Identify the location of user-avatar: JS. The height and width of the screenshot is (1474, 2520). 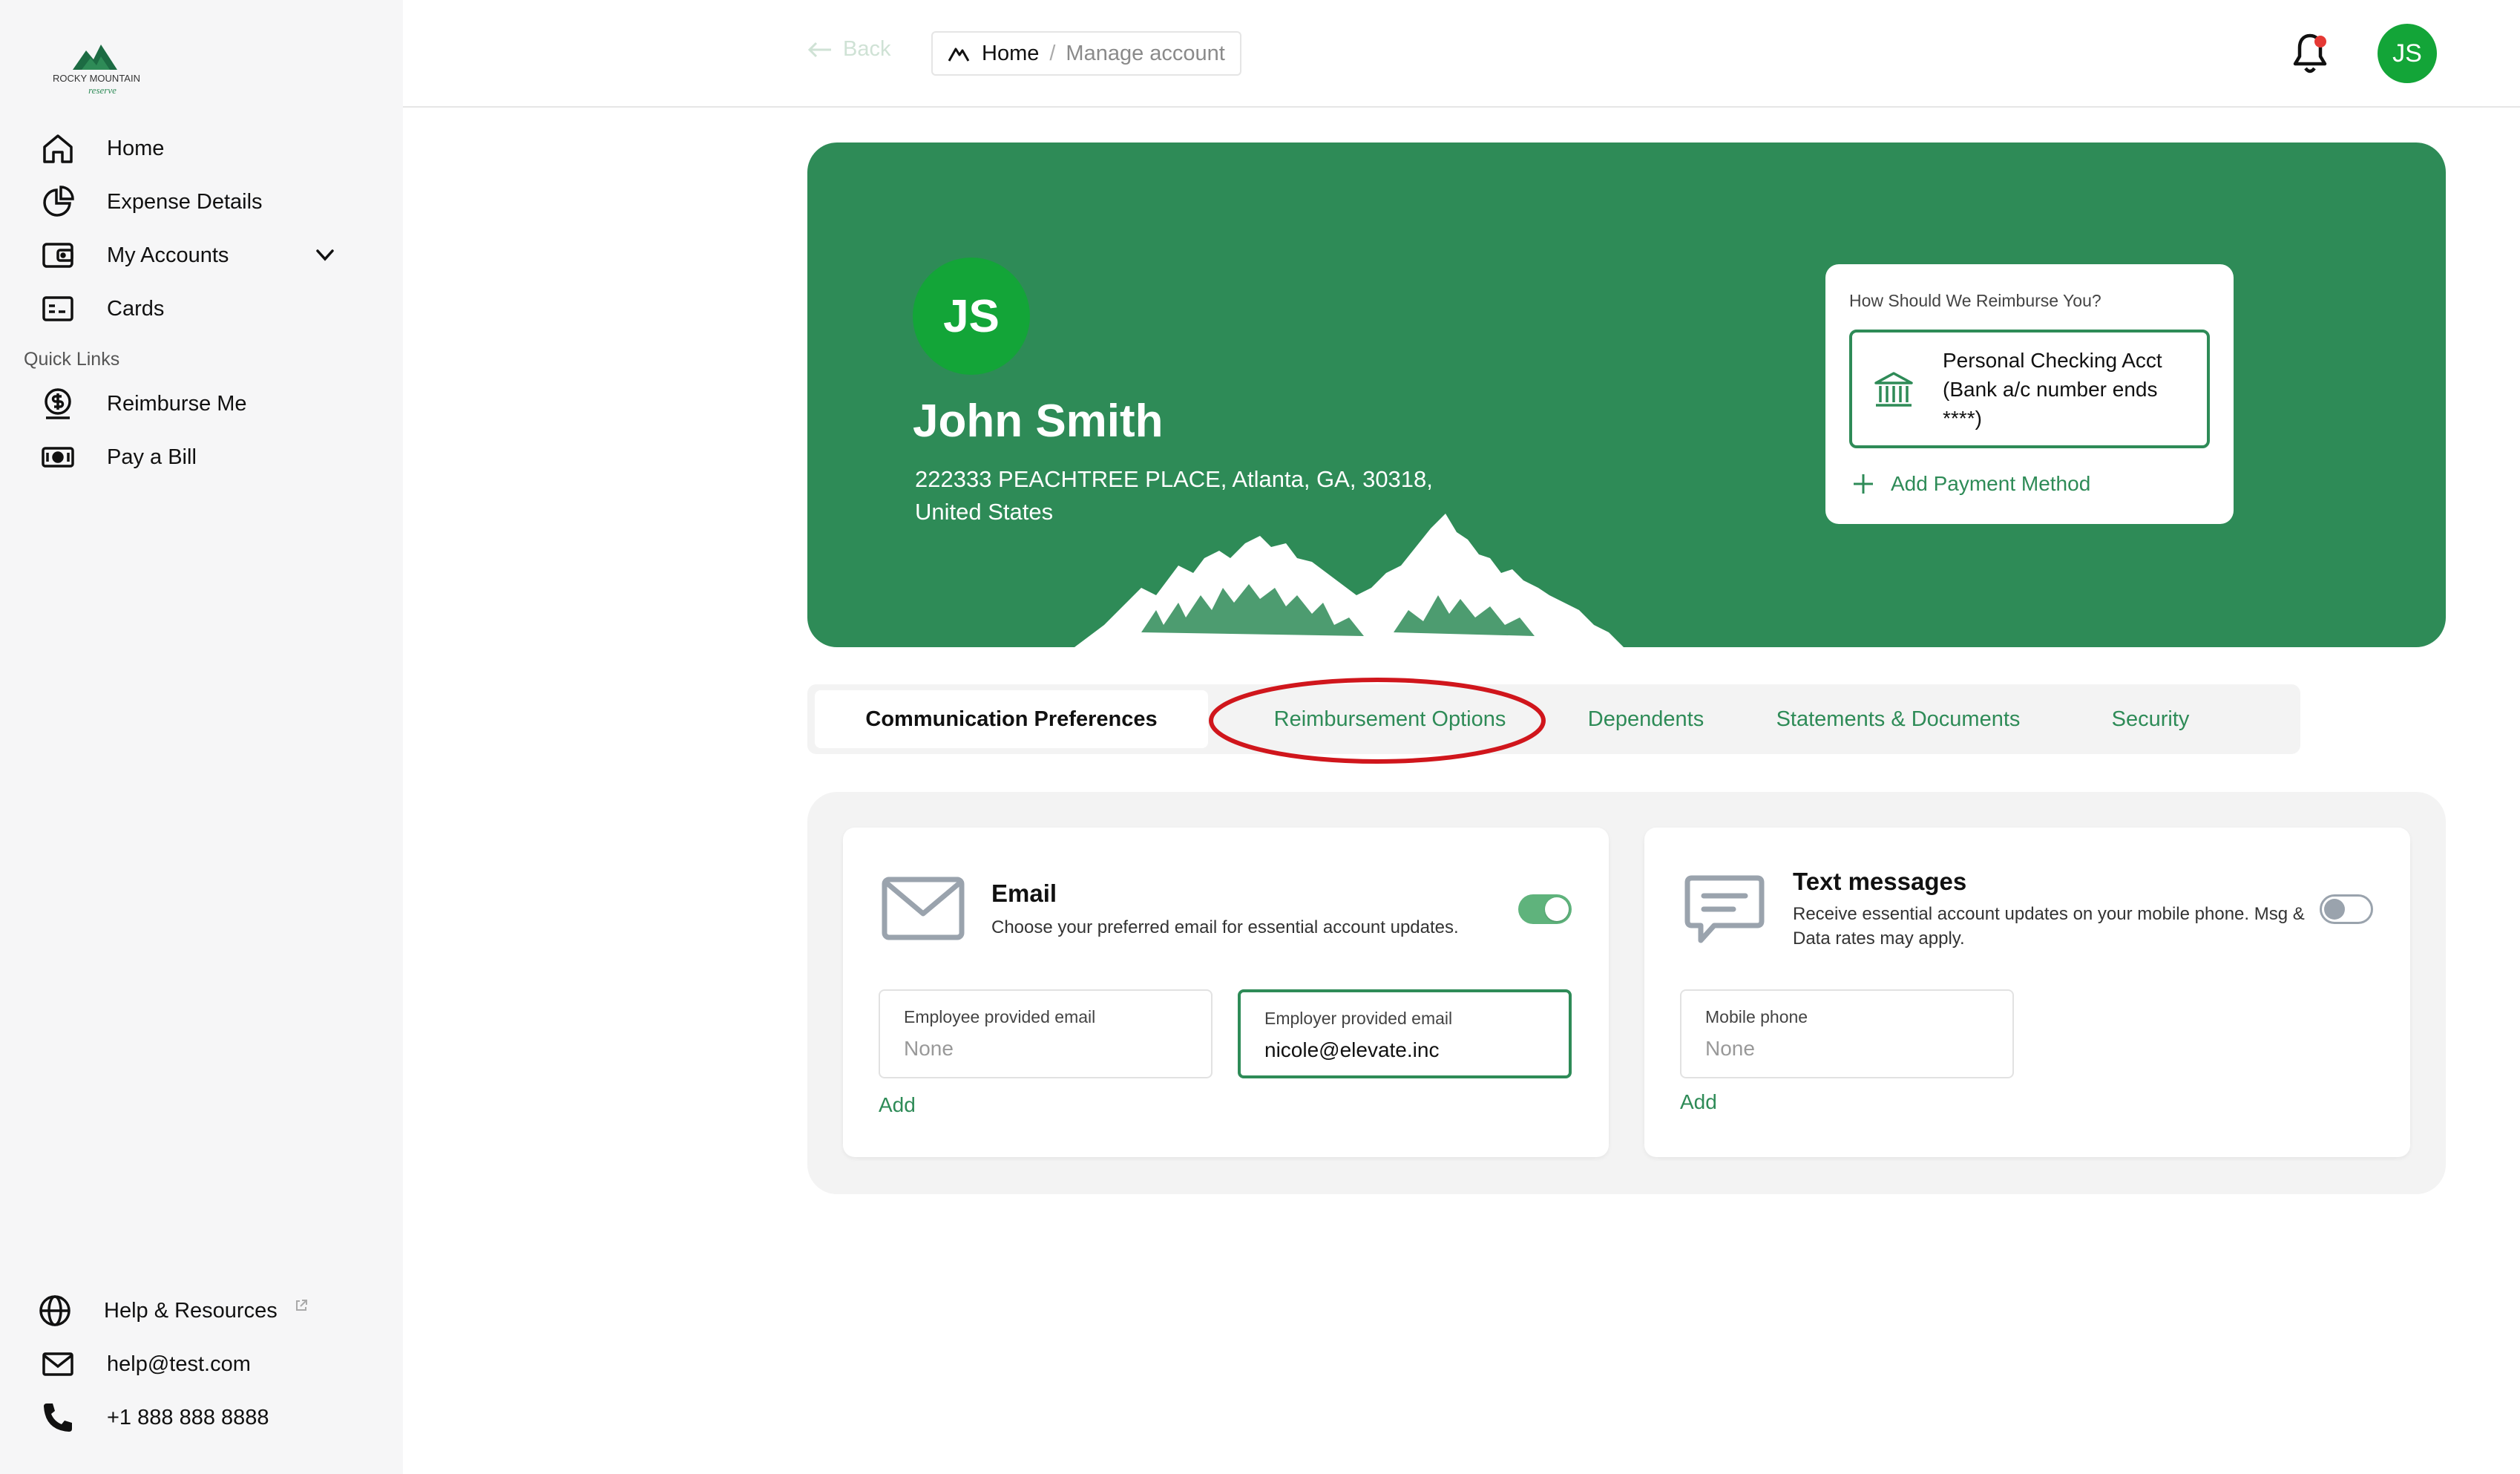
(2408, 53).